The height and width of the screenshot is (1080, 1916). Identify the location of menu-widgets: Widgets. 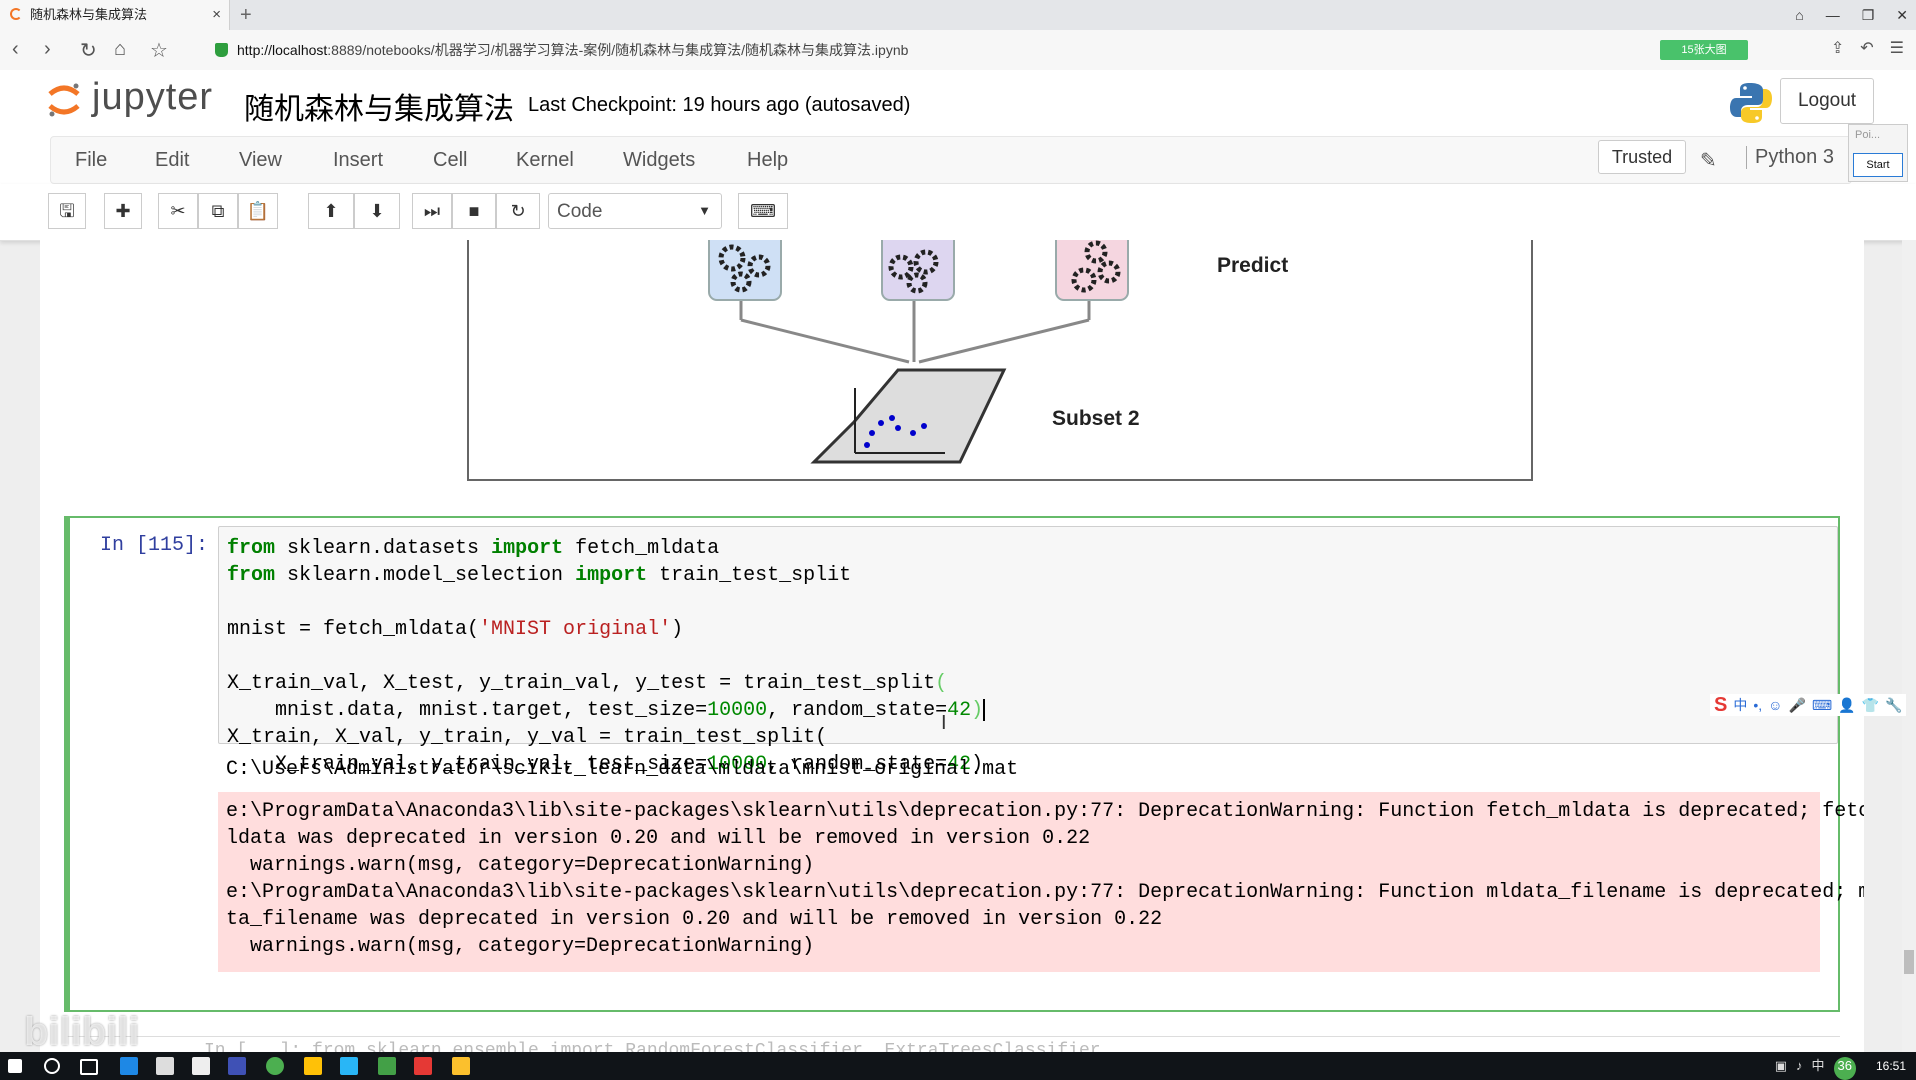
(659, 160).